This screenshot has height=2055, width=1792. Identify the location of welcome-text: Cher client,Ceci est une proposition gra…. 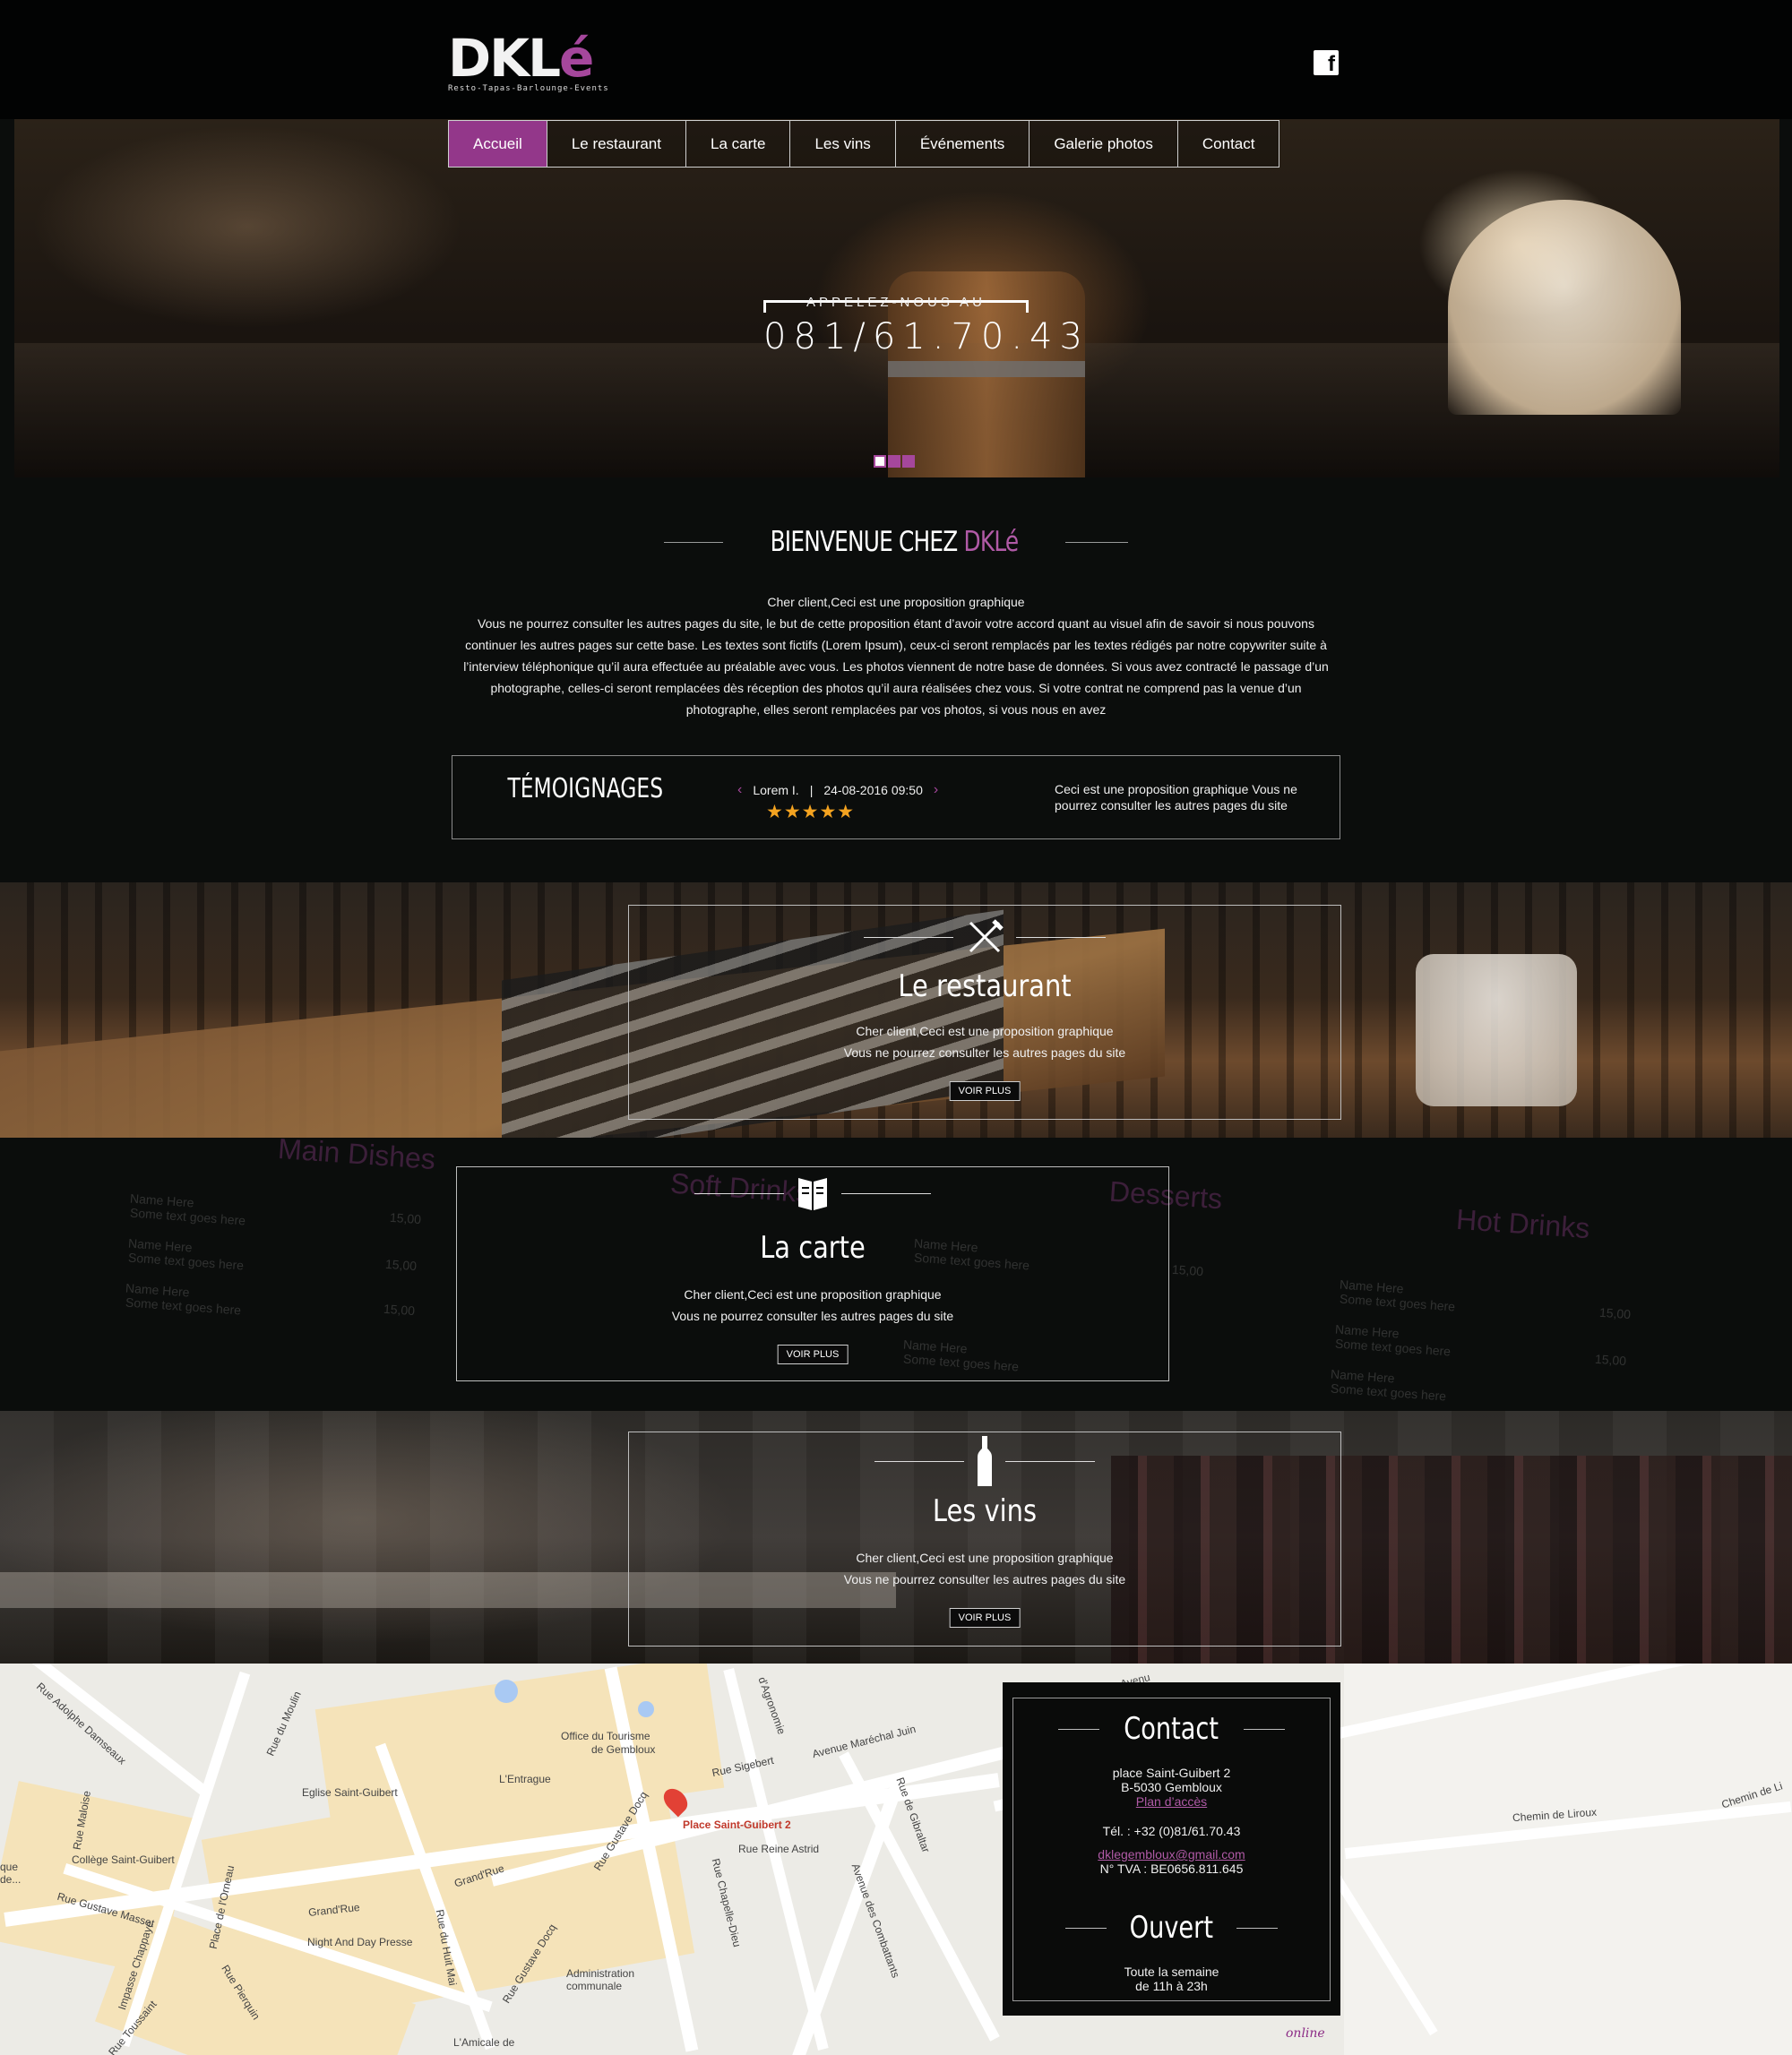
(896, 655).